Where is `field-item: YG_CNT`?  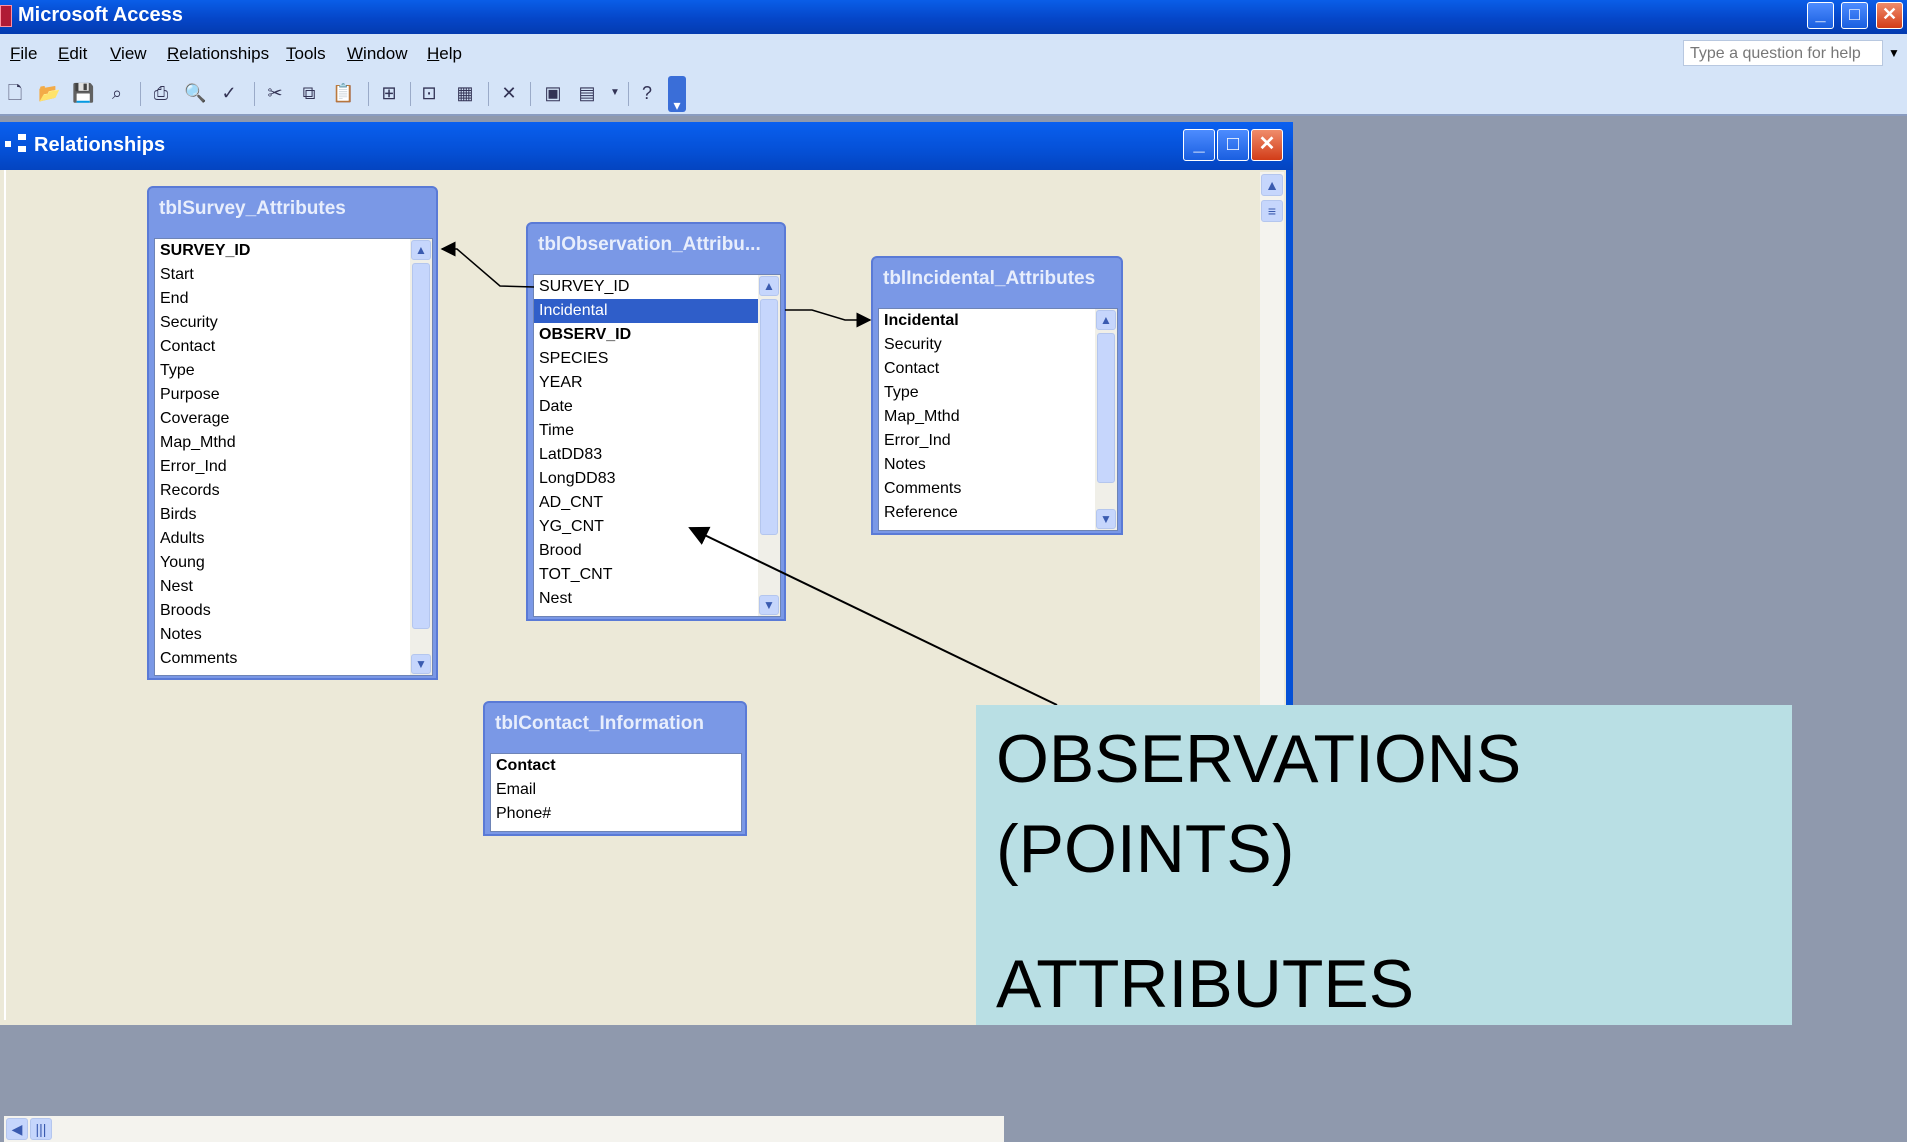 field-item: YG_CNT is located at coordinates (657, 527).